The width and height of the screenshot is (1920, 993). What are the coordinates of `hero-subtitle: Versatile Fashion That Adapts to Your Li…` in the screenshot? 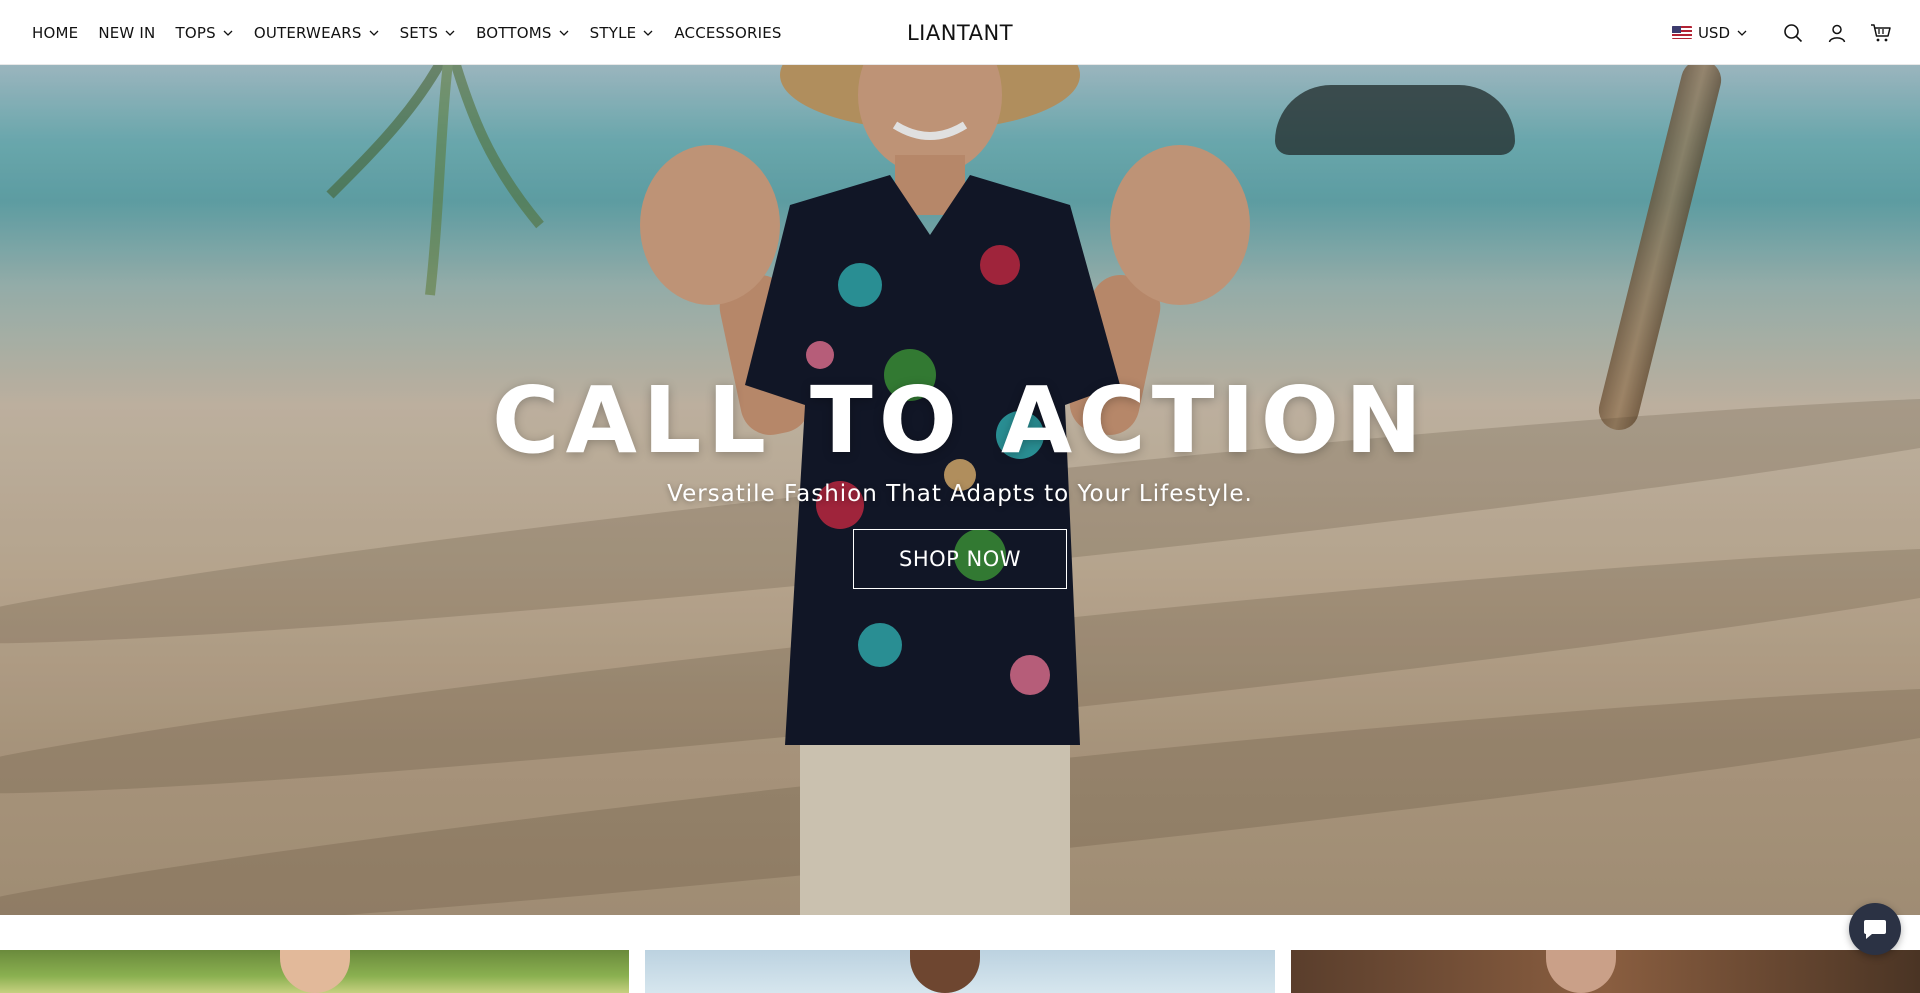 It's located at (960, 494).